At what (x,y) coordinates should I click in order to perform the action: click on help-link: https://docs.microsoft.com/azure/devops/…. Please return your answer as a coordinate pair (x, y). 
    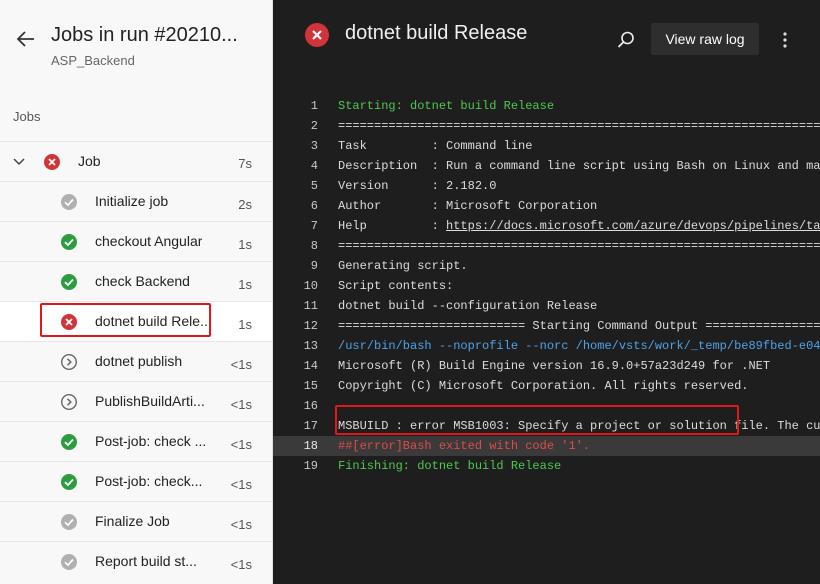
    Looking at the image, I should click on (633, 226).